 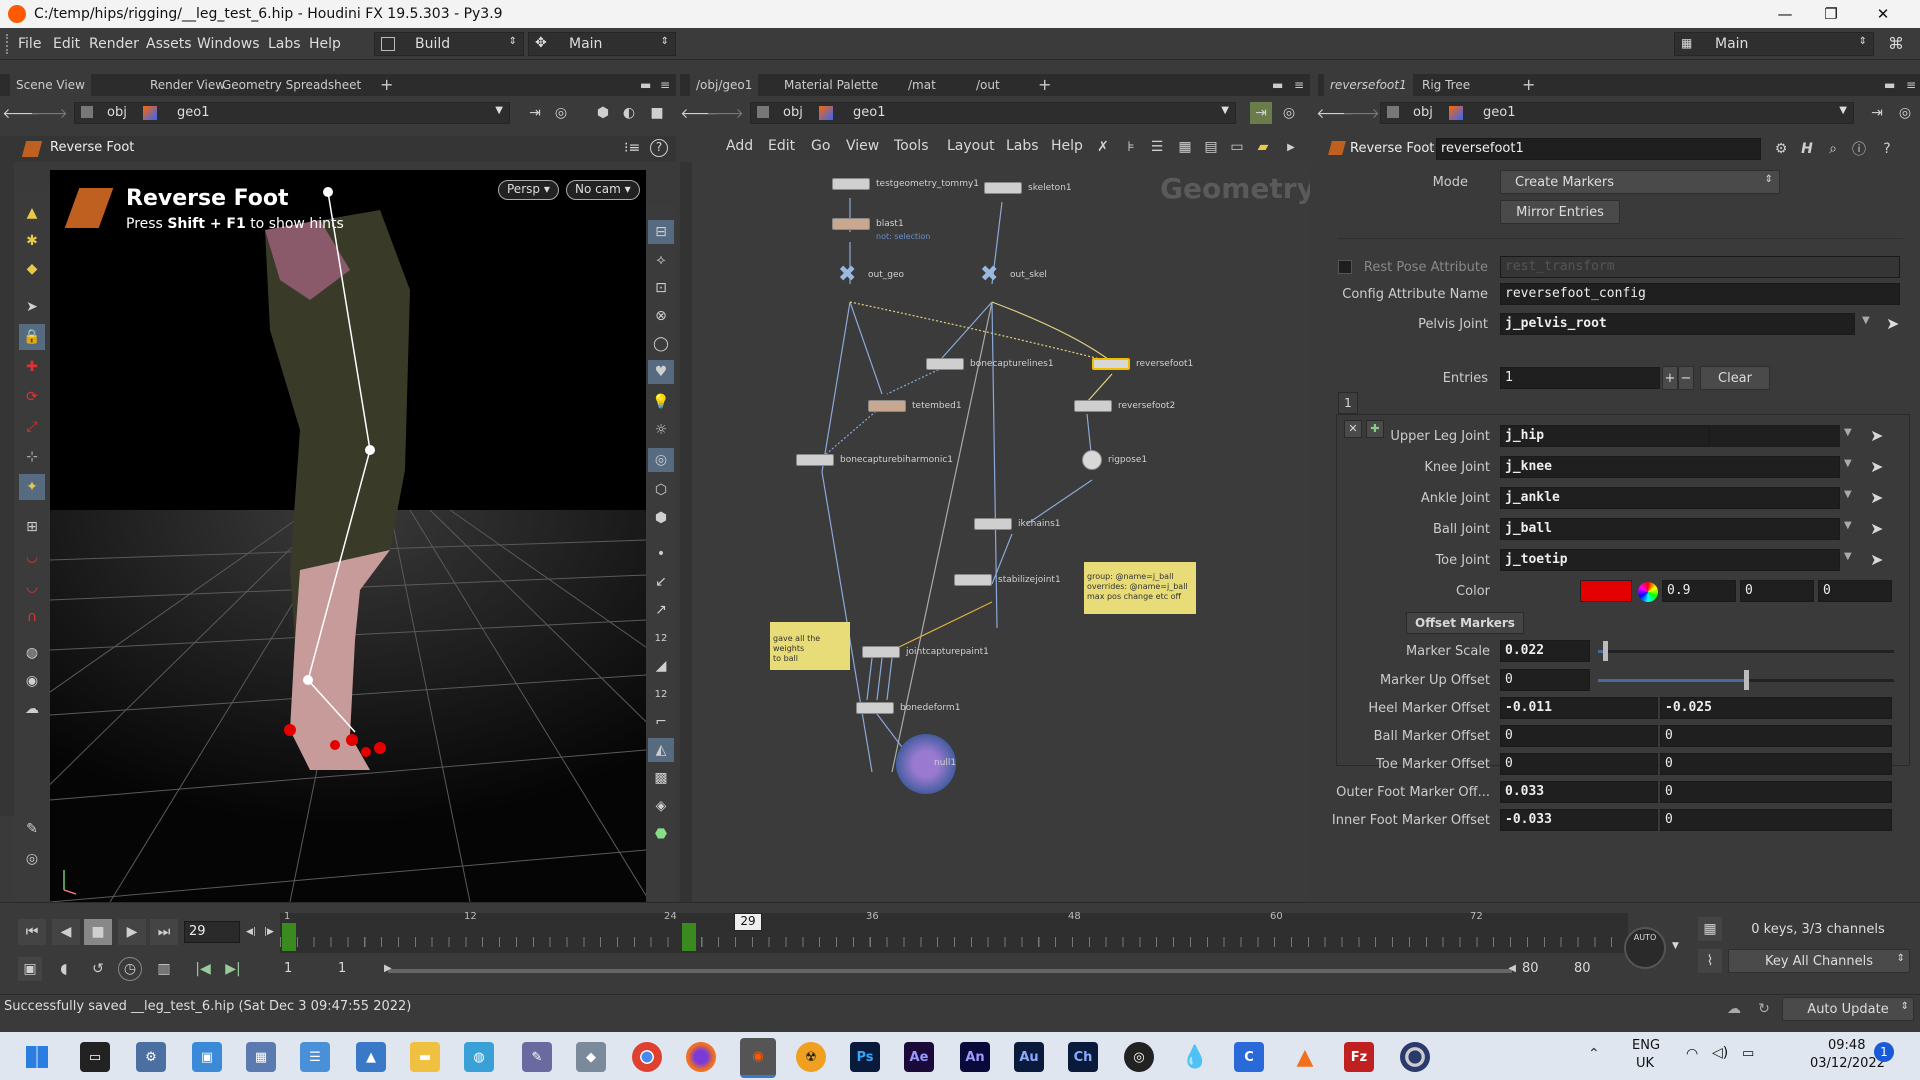 What do you see at coordinates (661, 490) in the screenshot?
I see `display-icon-8: ⬡` at bounding box center [661, 490].